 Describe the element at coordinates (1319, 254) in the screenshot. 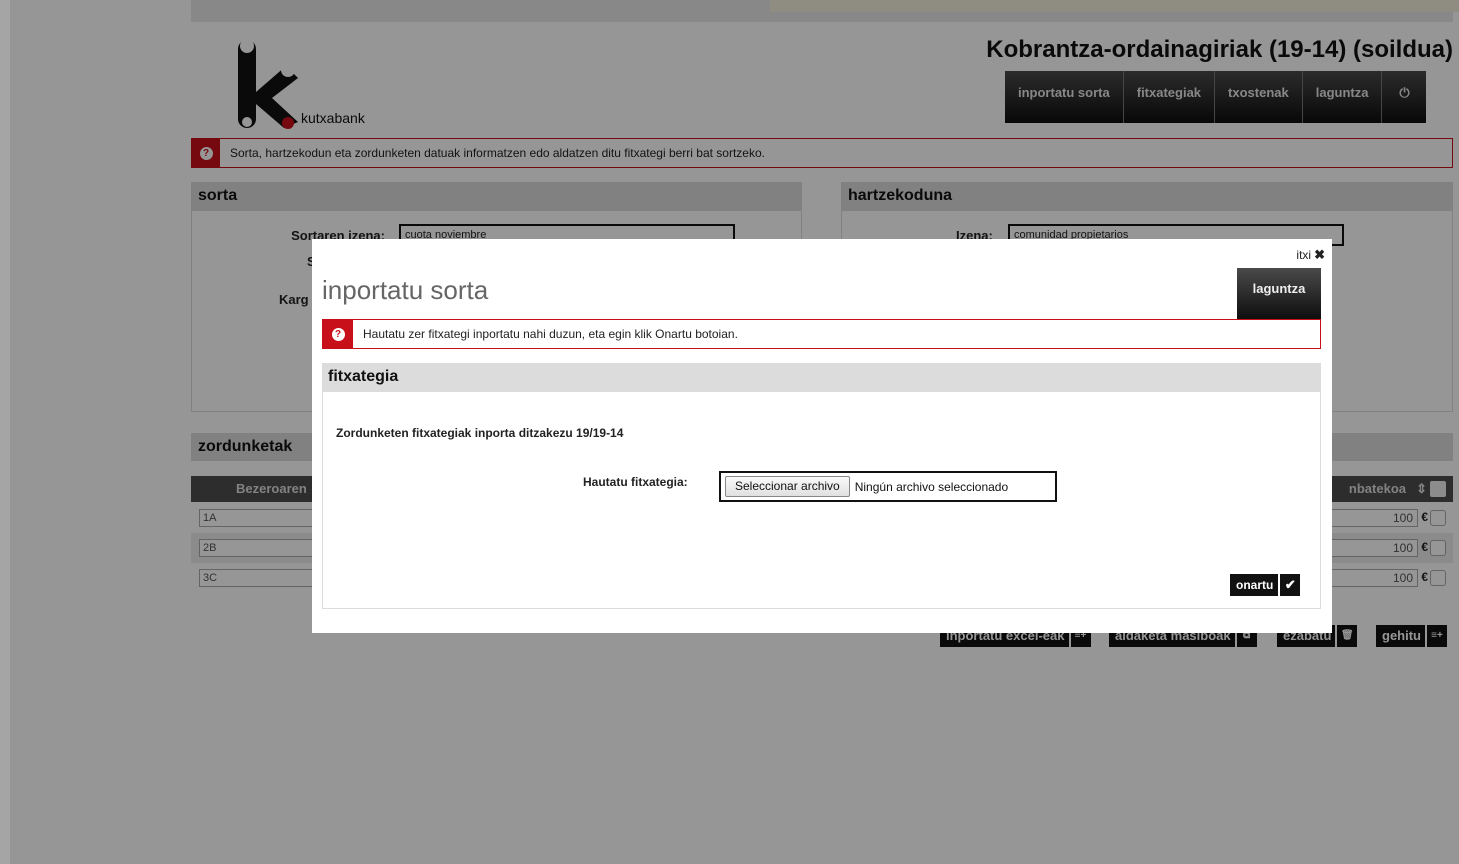

I see `close-icon: ✖` at that location.